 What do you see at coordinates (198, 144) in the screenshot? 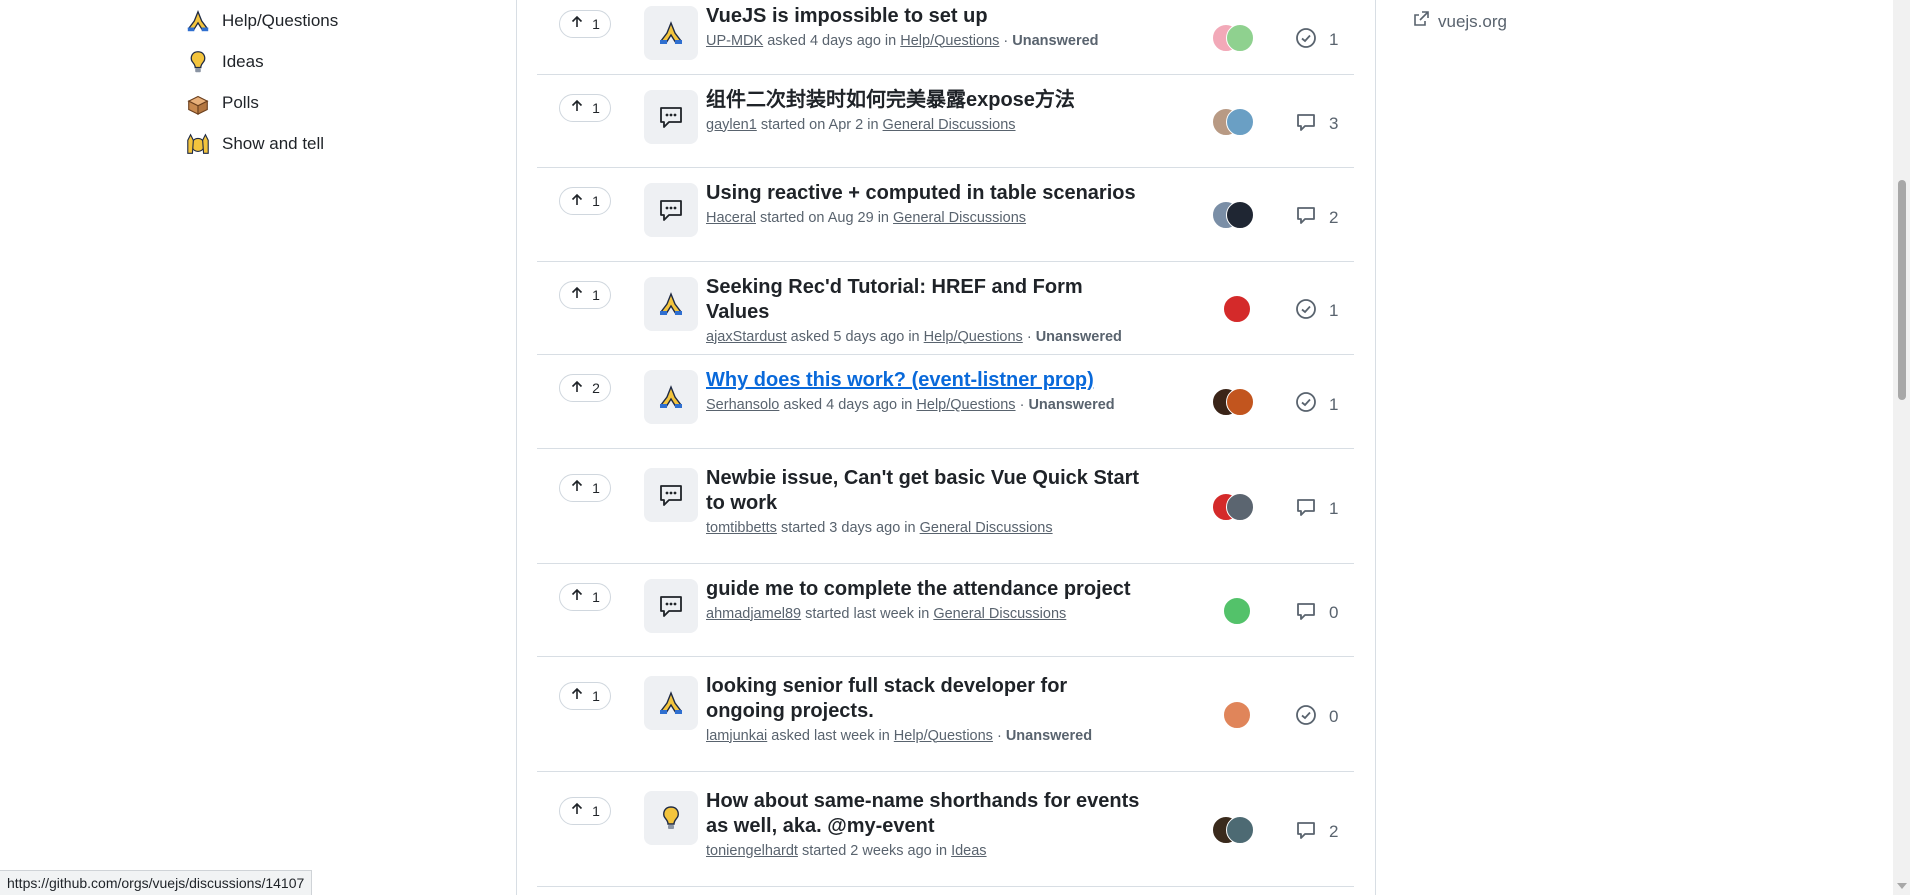
I see `raising-hands-icon` at bounding box center [198, 144].